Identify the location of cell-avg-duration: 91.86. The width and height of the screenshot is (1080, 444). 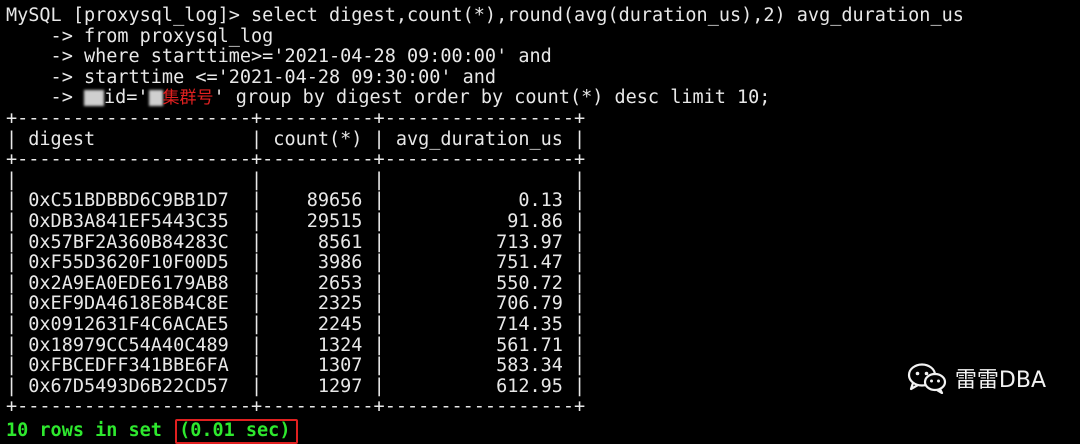
(535, 221).